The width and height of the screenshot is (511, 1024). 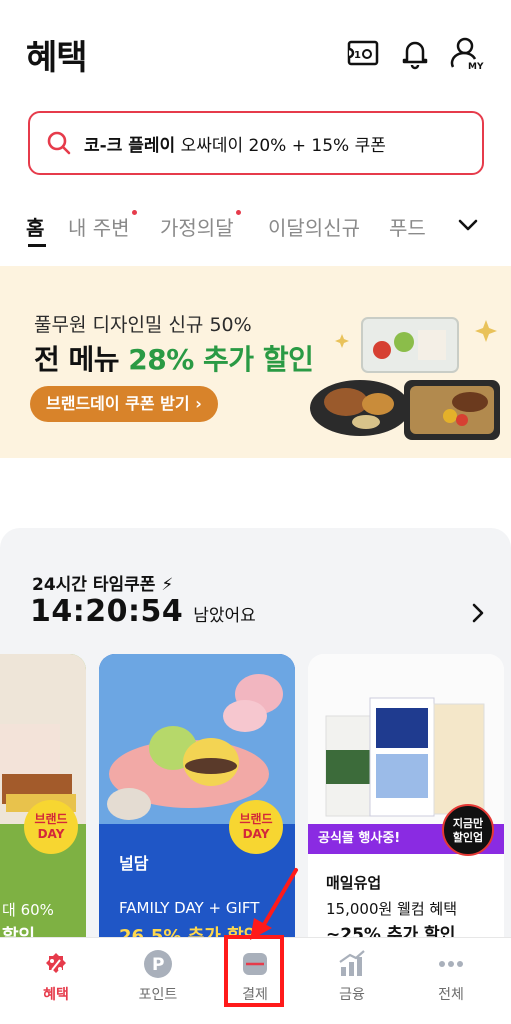 I want to click on tab-family-month: 가정의달, so click(x=200, y=225).